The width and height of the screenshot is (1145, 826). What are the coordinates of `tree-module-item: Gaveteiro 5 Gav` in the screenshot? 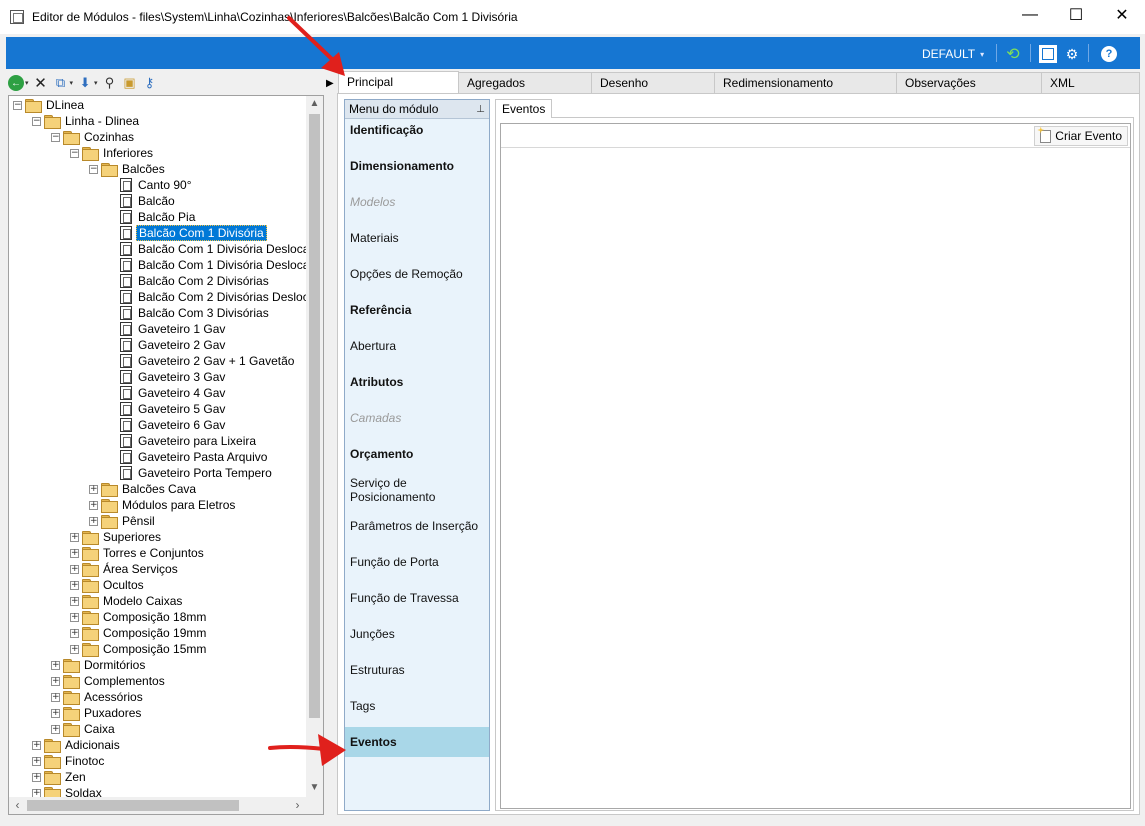 It's located at (167, 409).